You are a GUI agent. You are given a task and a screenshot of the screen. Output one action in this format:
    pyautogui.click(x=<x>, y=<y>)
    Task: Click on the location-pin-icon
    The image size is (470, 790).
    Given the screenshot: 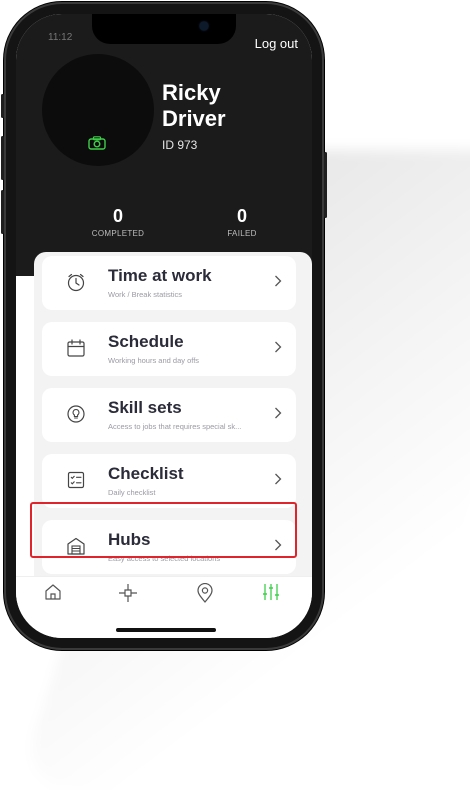 What is the action you would take?
    pyautogui.click(x=205, y=593)
    